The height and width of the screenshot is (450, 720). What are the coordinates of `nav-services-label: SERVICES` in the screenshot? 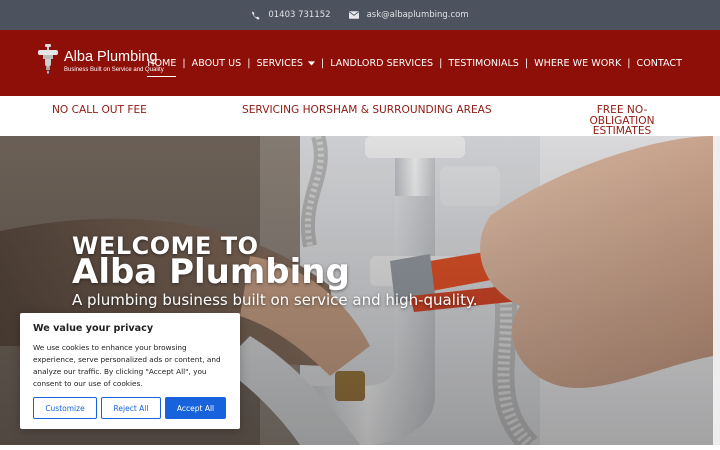 It's located at (279, 63).